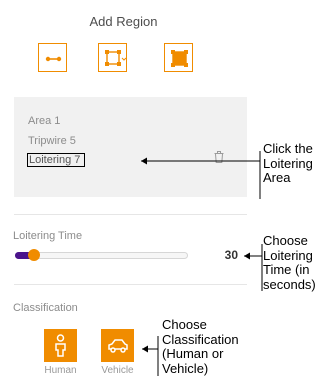 This screenshot has height=376, width=334. I want to click on annotation-classification: Choose Classification (Human or Vehicle), so click(200, 346).